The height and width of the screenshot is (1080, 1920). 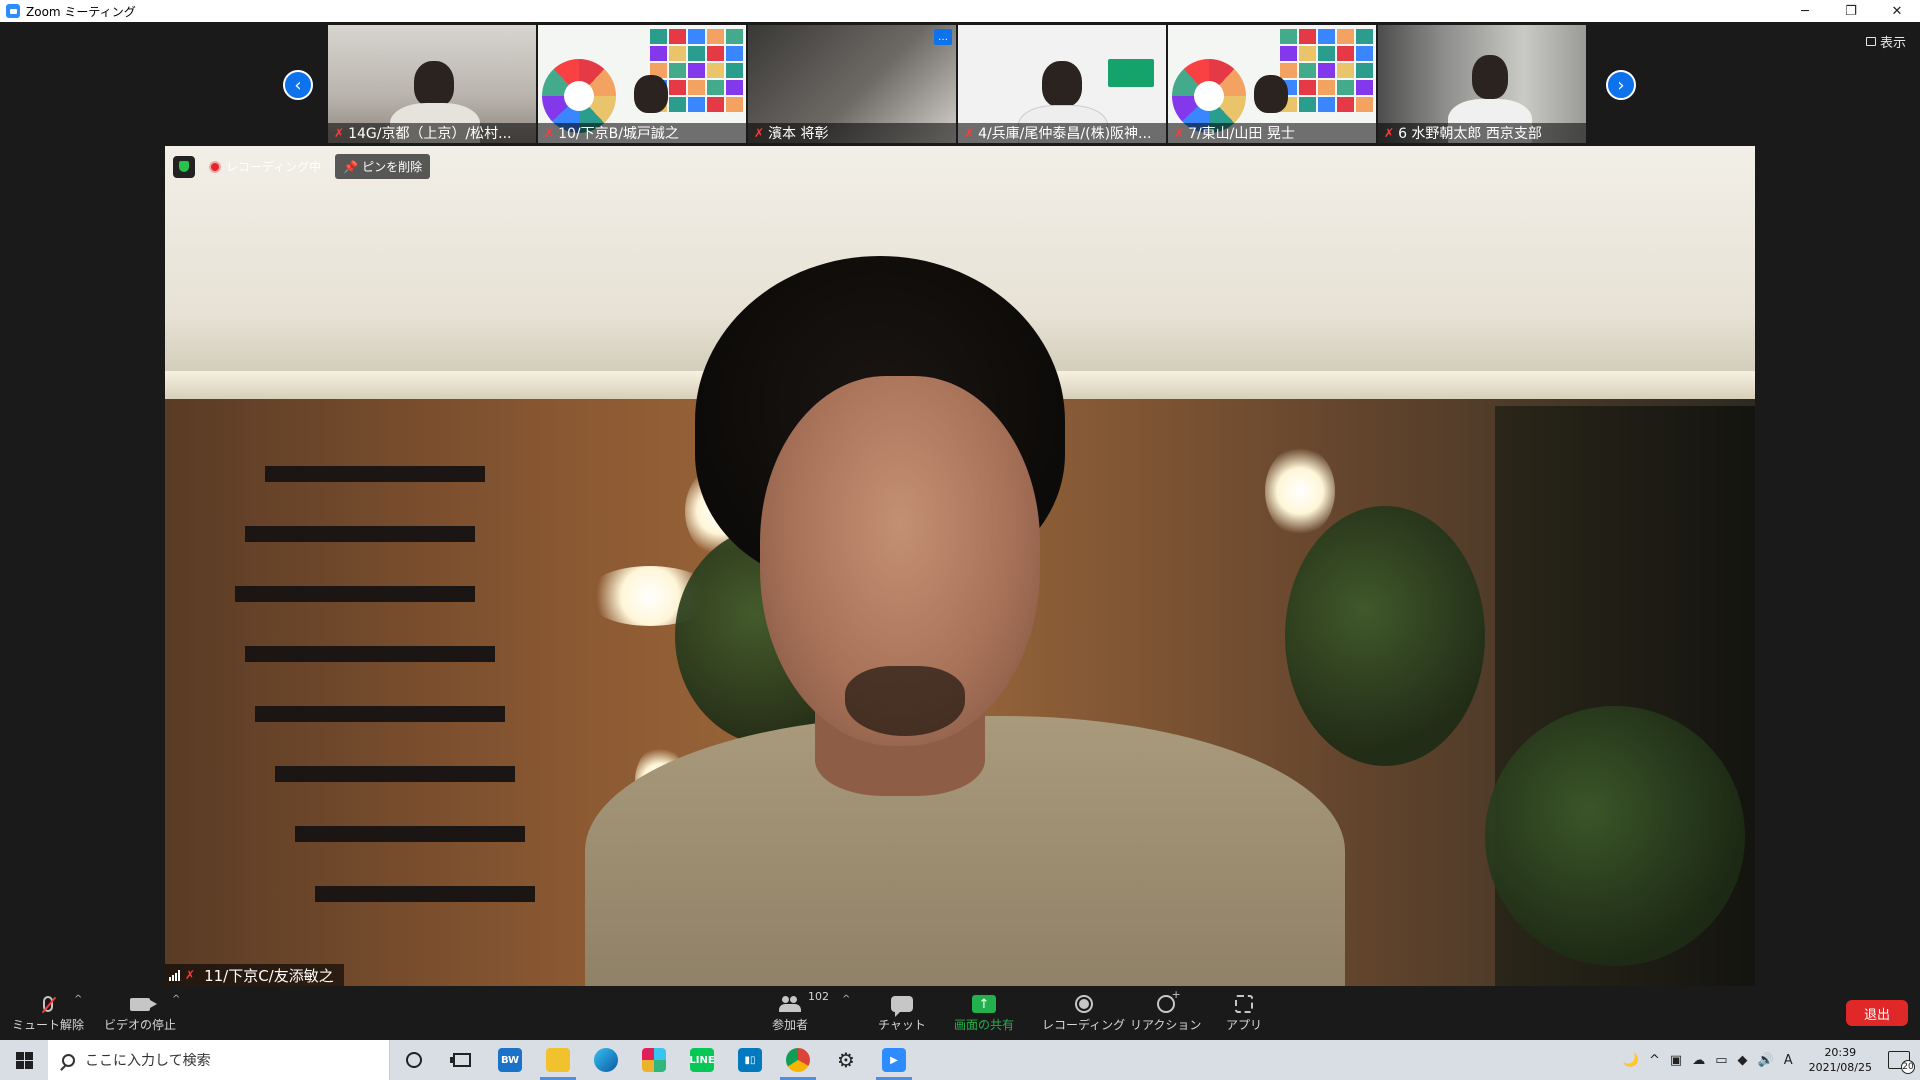 I want to click on minimize-button: ─, so click(x=1805, y=11).